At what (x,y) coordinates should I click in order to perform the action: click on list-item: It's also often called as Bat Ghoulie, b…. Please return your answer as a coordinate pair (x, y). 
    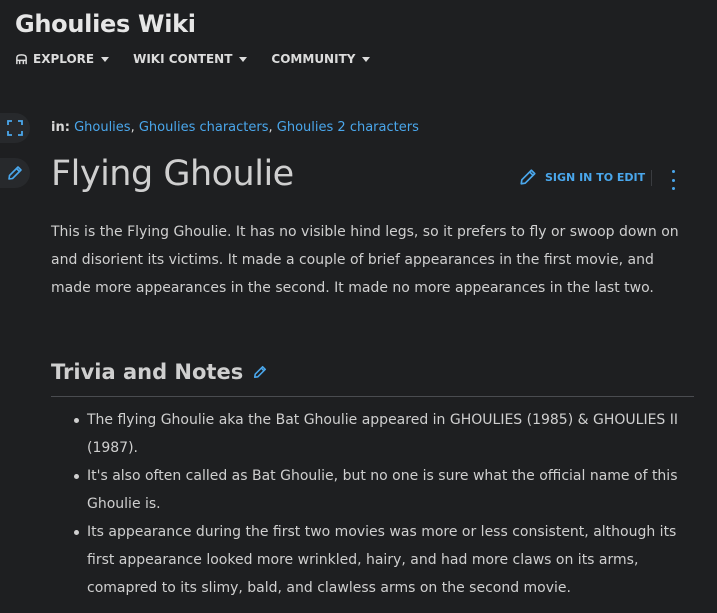
    Looking at the image, I should click on (384, 490).